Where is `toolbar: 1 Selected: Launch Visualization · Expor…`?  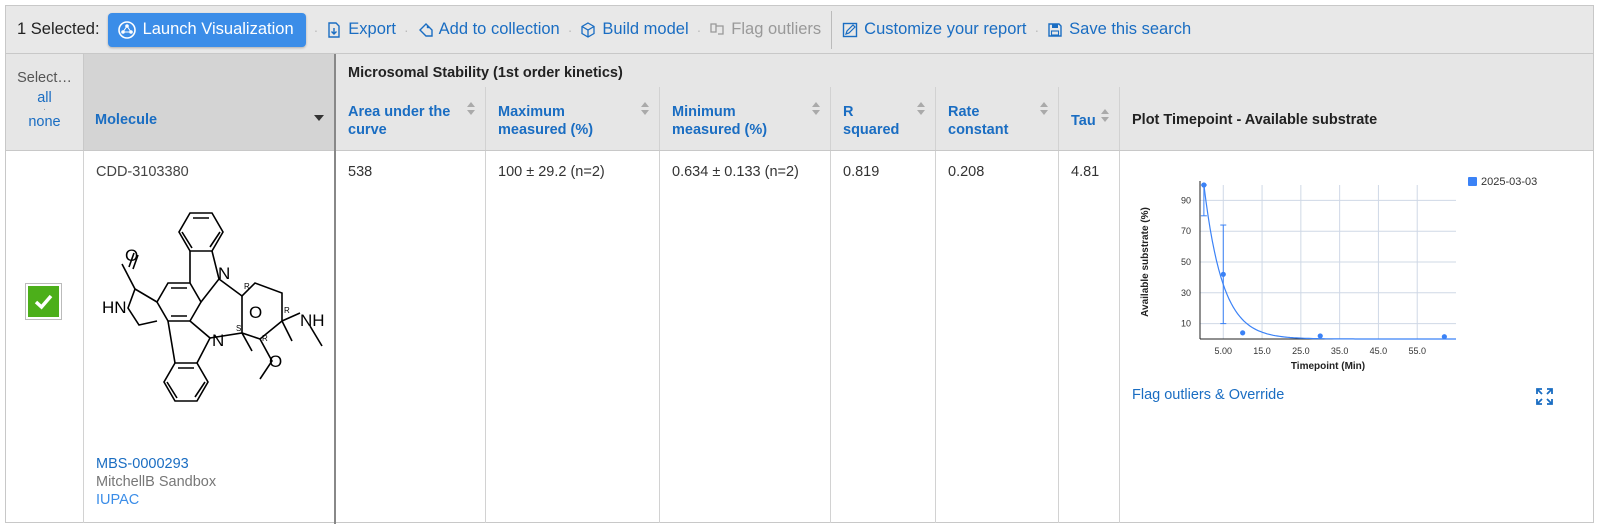
toolbar: 1 Selected: Launch Visualization · Expor… is located at coordinates (799, 30).